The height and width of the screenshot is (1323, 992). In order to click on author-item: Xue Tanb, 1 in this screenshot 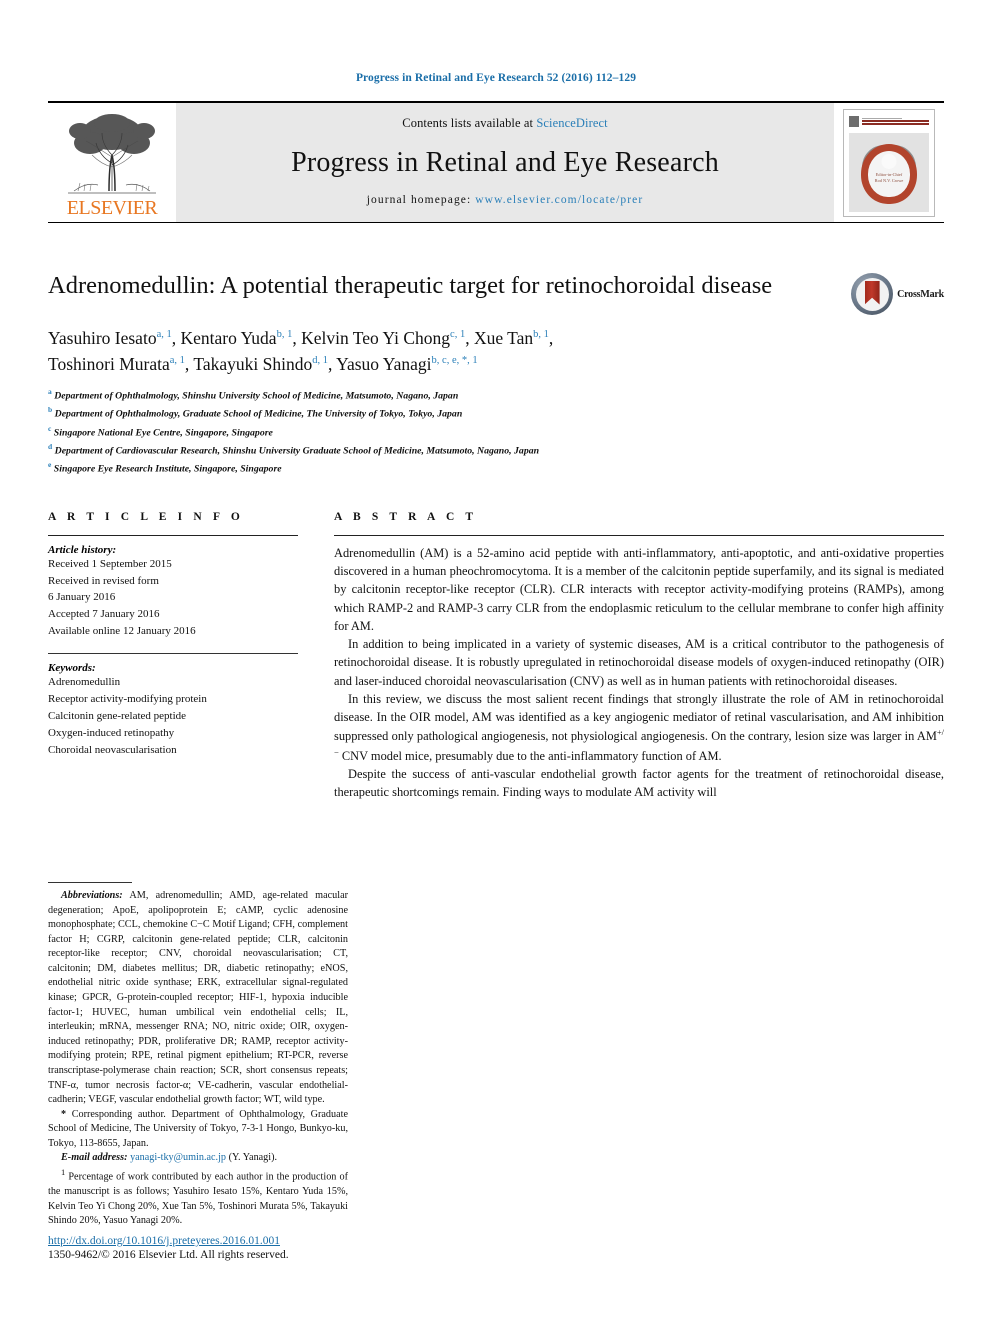, I will do `click(511, 338)`.